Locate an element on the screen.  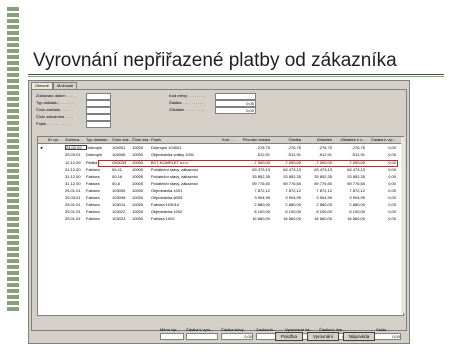
cell-document-no: 104006 is located at coordinates (119, 154).